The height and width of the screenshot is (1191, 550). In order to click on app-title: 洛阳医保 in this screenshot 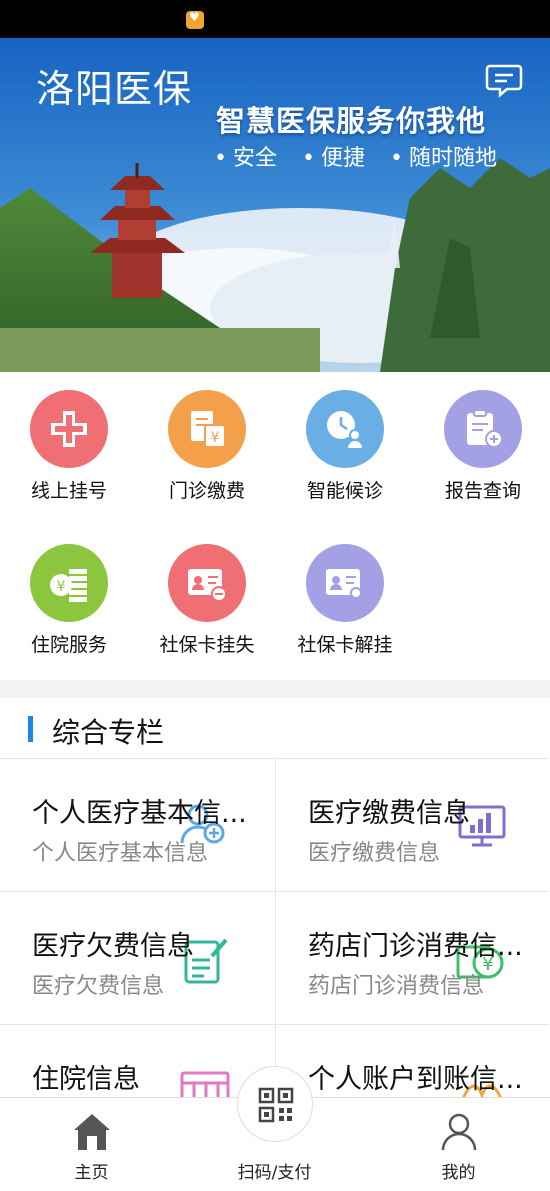, I will do `click(114, 89)`.